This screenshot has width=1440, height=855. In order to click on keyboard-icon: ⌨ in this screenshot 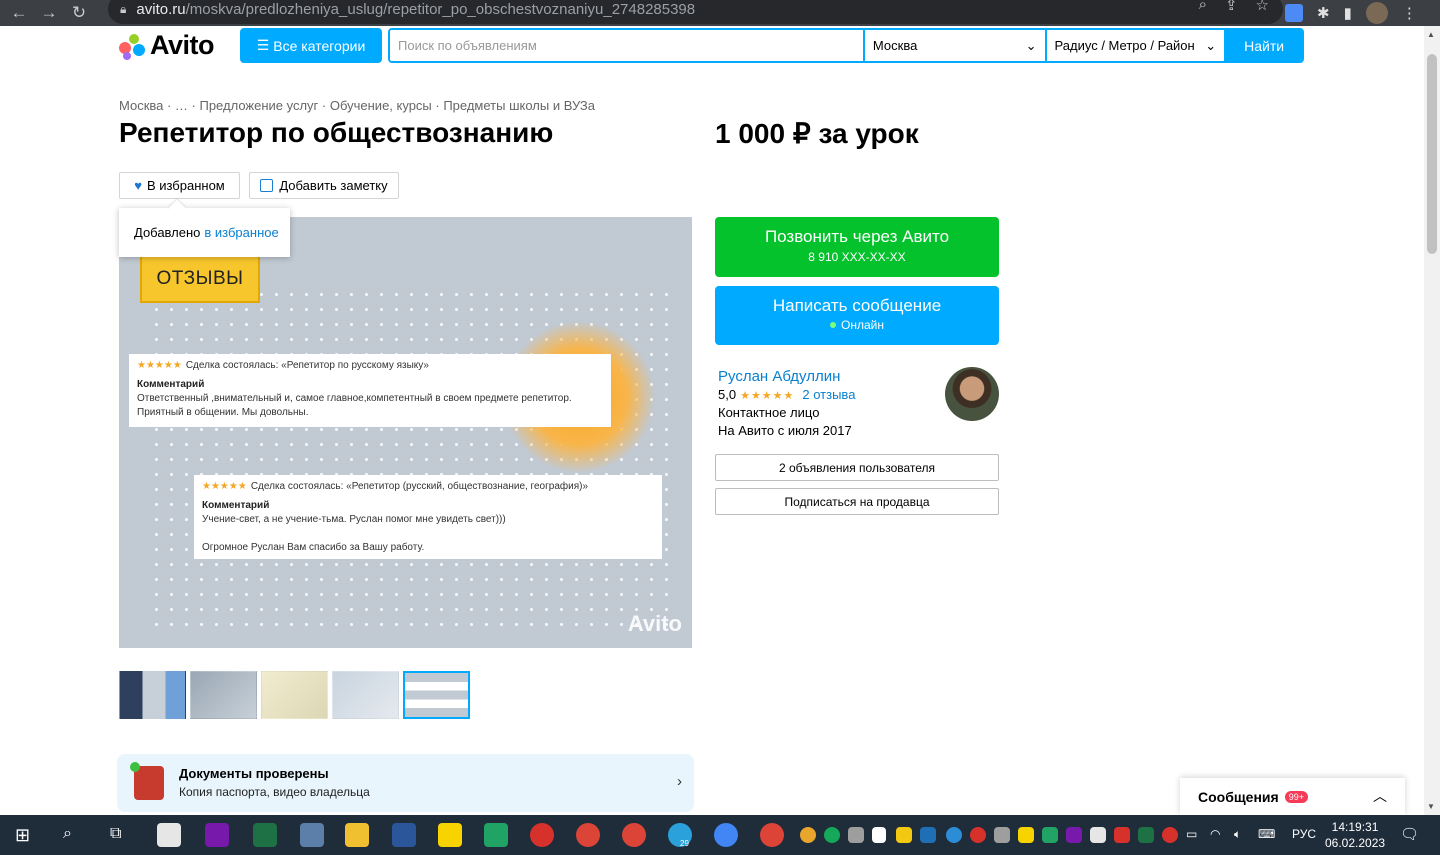, I will do `click(1266, 834)`.